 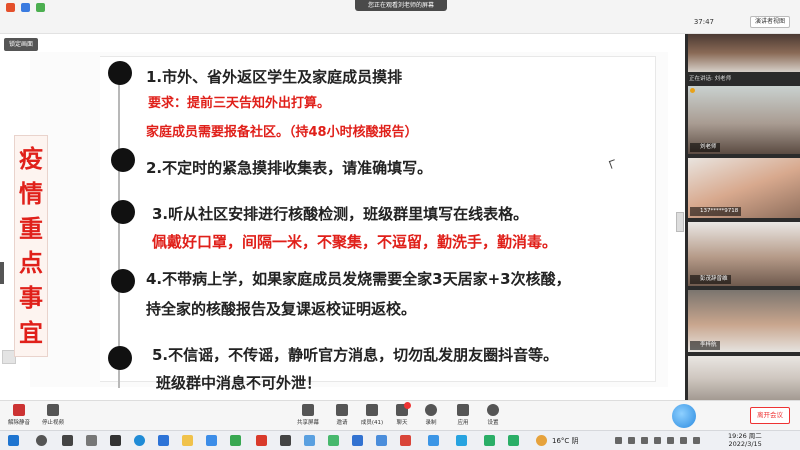 I want to click on record-button: 录制, so click(x=431, y=415).